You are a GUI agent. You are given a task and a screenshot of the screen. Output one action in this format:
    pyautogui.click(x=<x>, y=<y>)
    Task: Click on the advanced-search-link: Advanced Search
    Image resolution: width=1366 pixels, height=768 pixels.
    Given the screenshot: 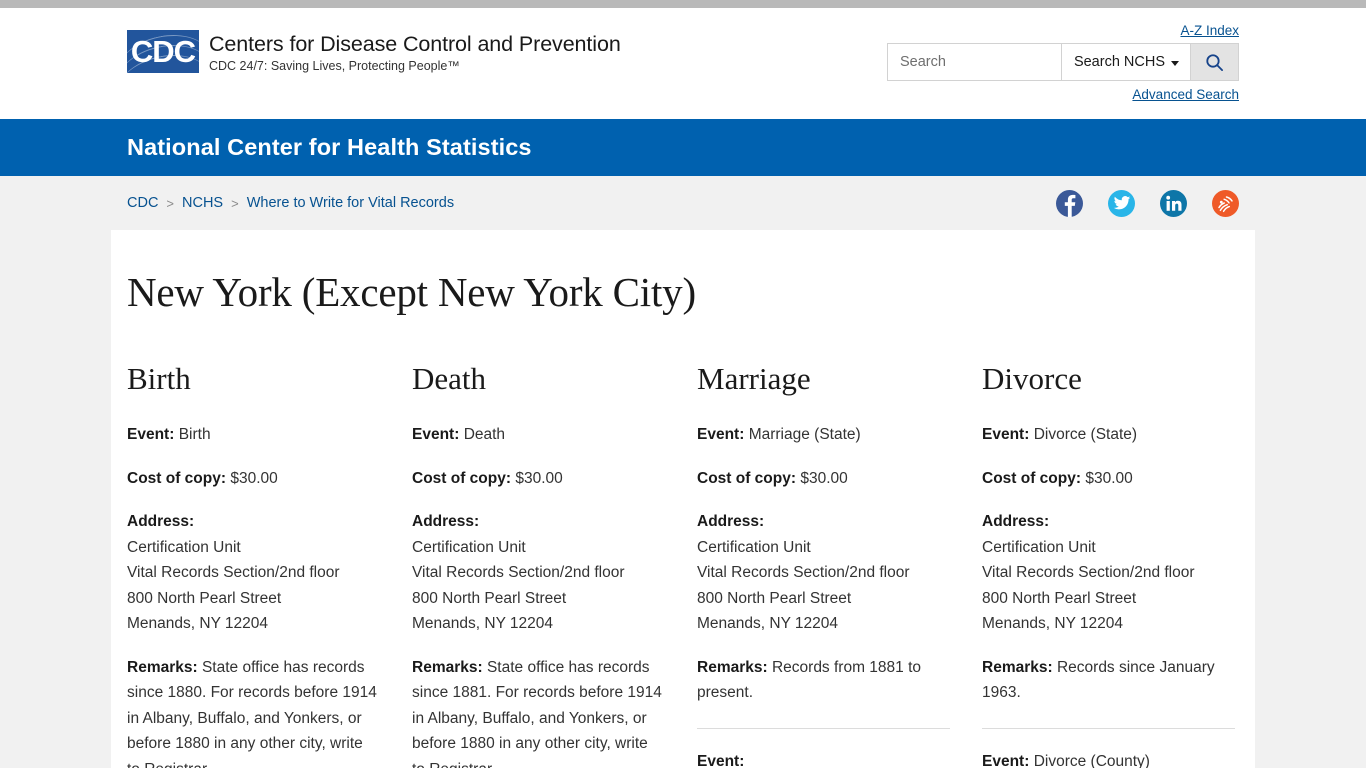 What is the action you would take?
    pyautogui.click(x=1185, y=94)
    